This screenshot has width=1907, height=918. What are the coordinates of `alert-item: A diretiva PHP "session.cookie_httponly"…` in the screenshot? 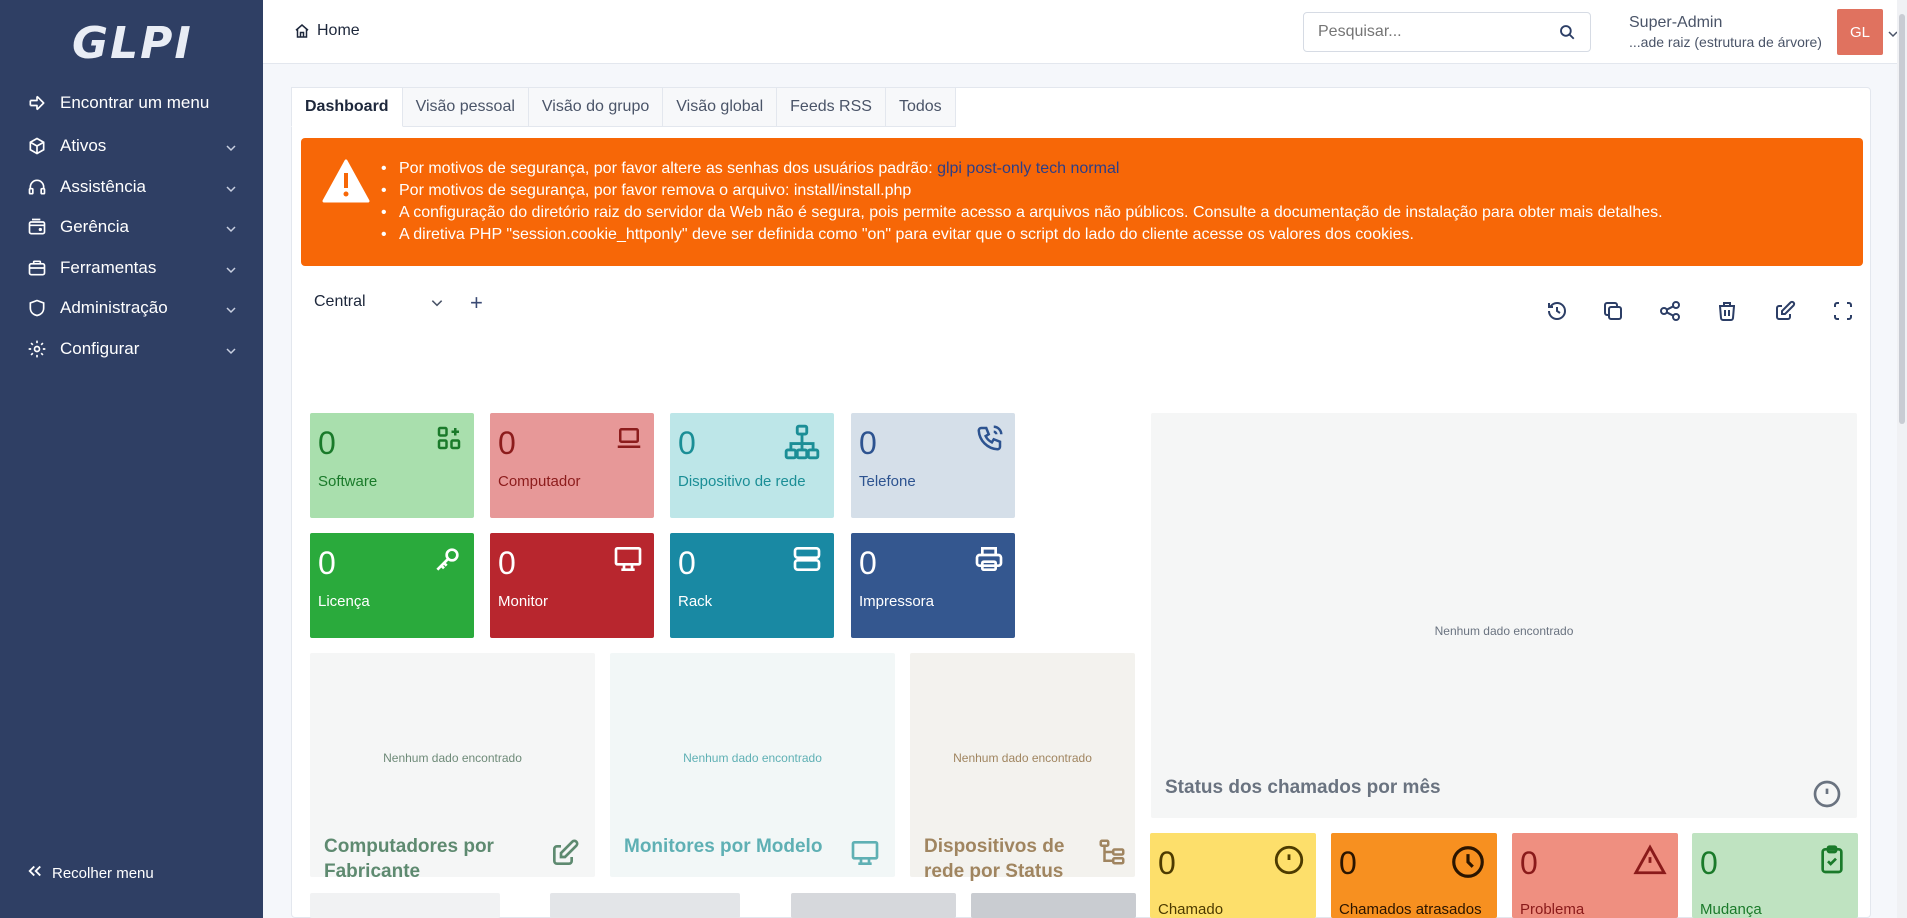 It's located at (1021, 235).